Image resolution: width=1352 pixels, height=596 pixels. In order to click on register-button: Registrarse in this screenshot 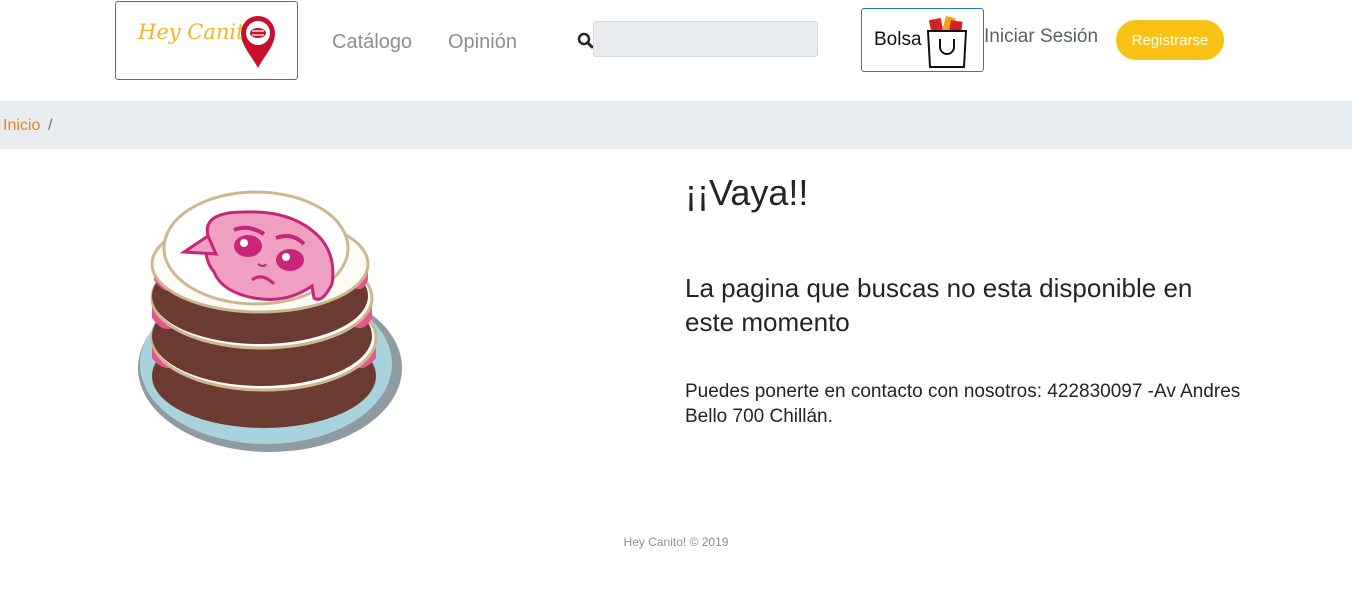, I will do `click(1170, 40)`.